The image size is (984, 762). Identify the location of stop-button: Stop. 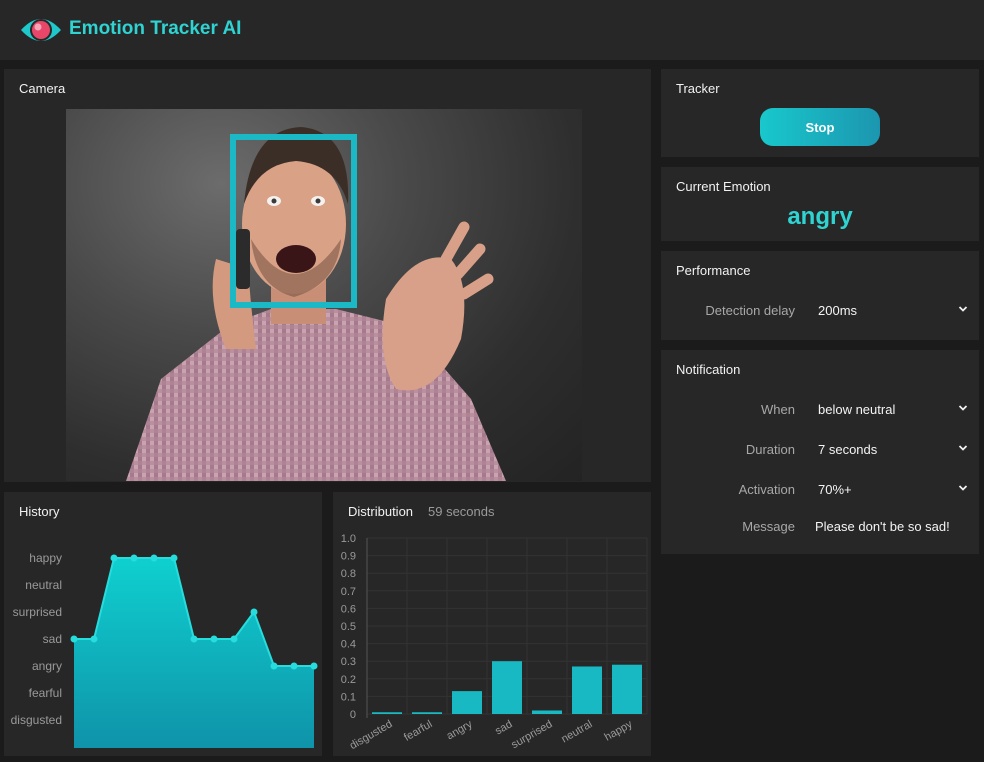
(820, 127).